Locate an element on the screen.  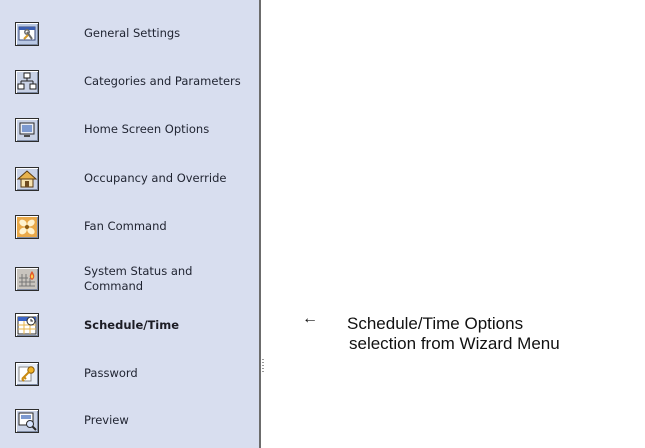
menu-item-label: General Settings is located at coordinates (132, 33).